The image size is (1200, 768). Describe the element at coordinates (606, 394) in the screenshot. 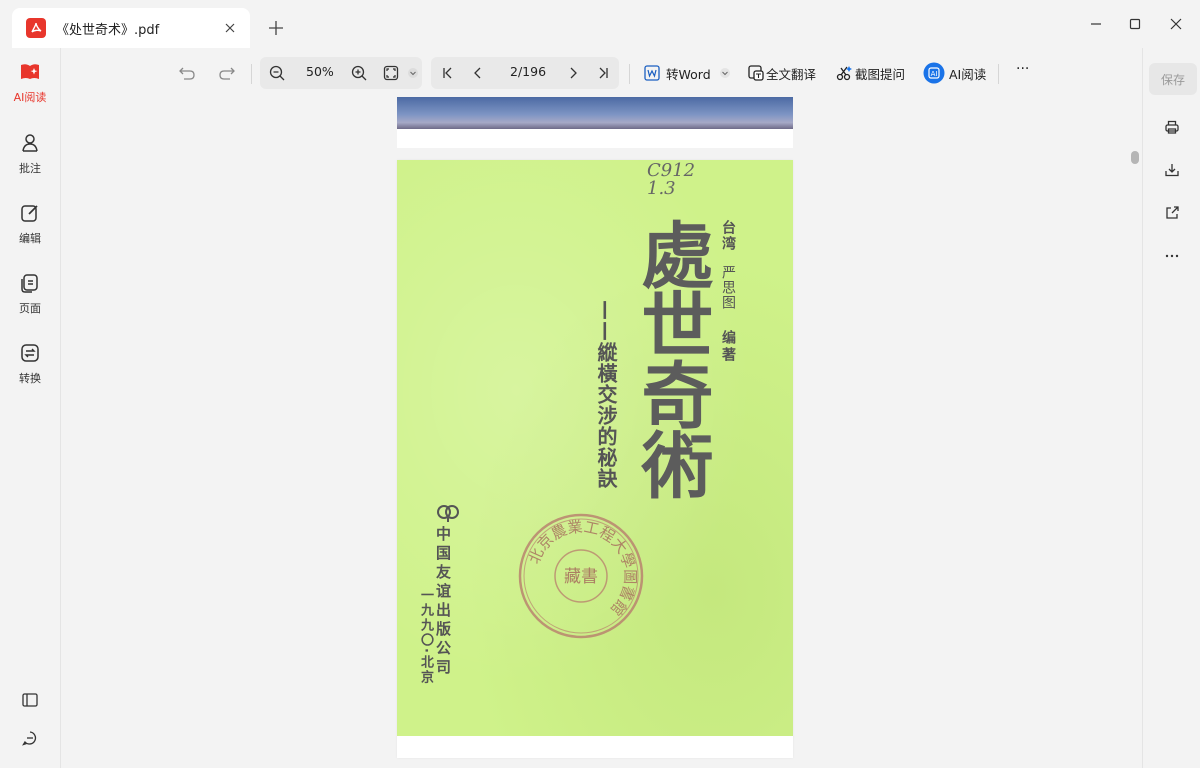

I see `book-subtitle: ——縱橫交涉的秘訣` at that location.